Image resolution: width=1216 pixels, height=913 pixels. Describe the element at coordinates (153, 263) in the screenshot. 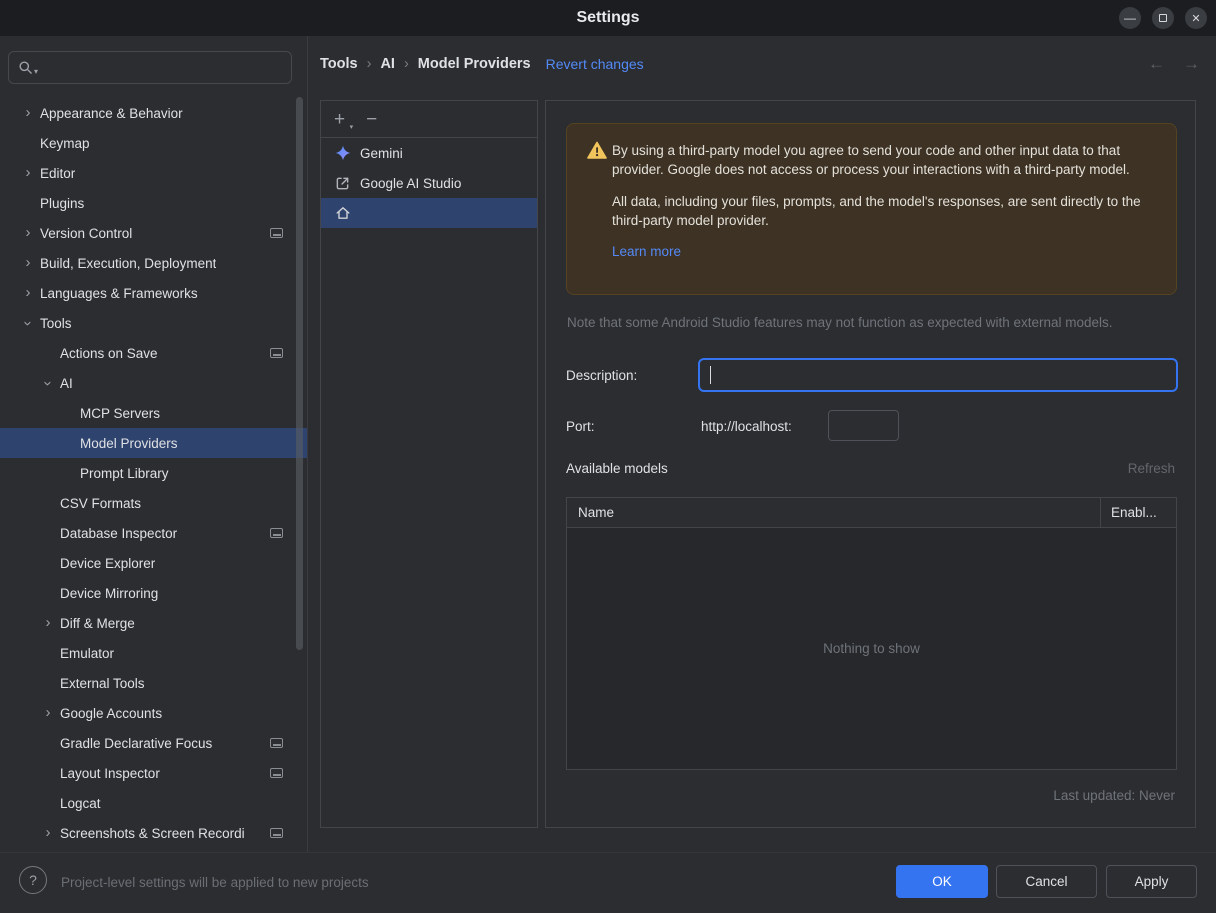

I see `tree-item: › Build, Execution, Deployment` at that location.